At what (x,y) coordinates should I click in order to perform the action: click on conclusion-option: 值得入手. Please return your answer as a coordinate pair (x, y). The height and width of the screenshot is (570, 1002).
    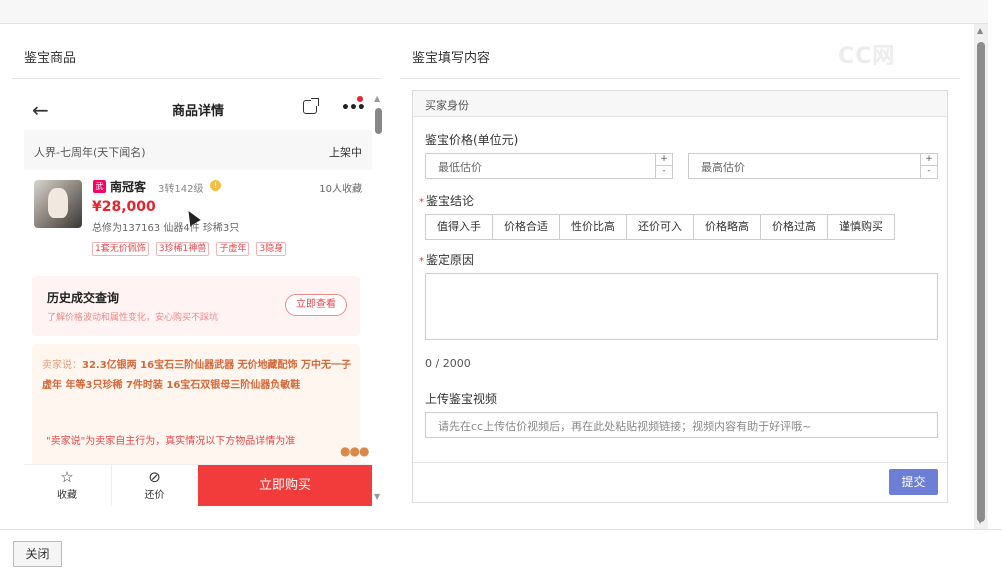
    Looking at the image, I should click on (459, 227).